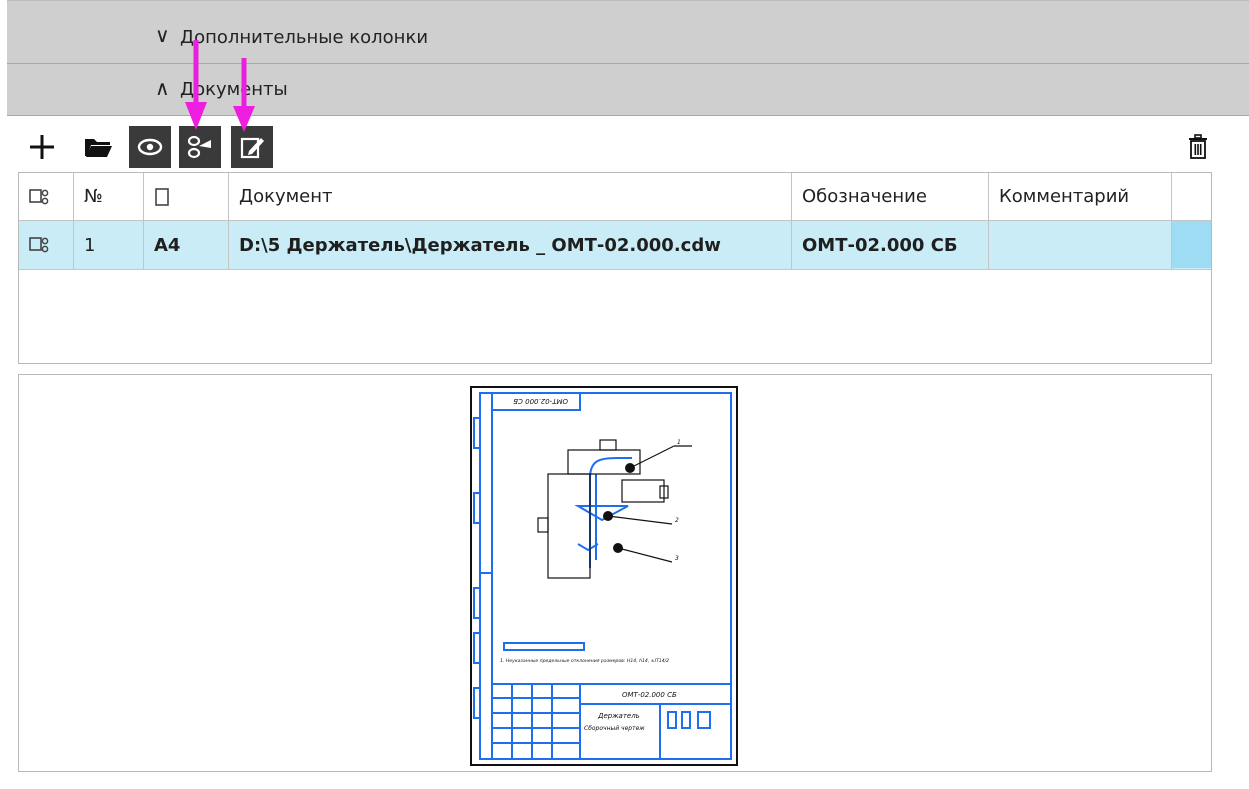  Describe the element at coordinates (890, 245) in the screenshot. I see `row-designation: ОМТ-02.000 СБ` at that location.